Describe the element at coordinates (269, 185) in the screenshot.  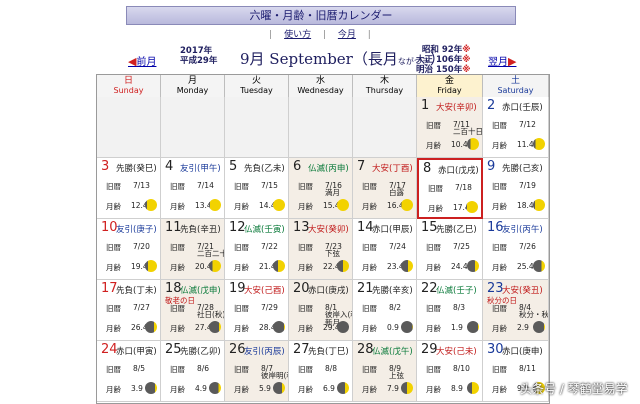
I see `kyureki-value: 7/15` at that location.